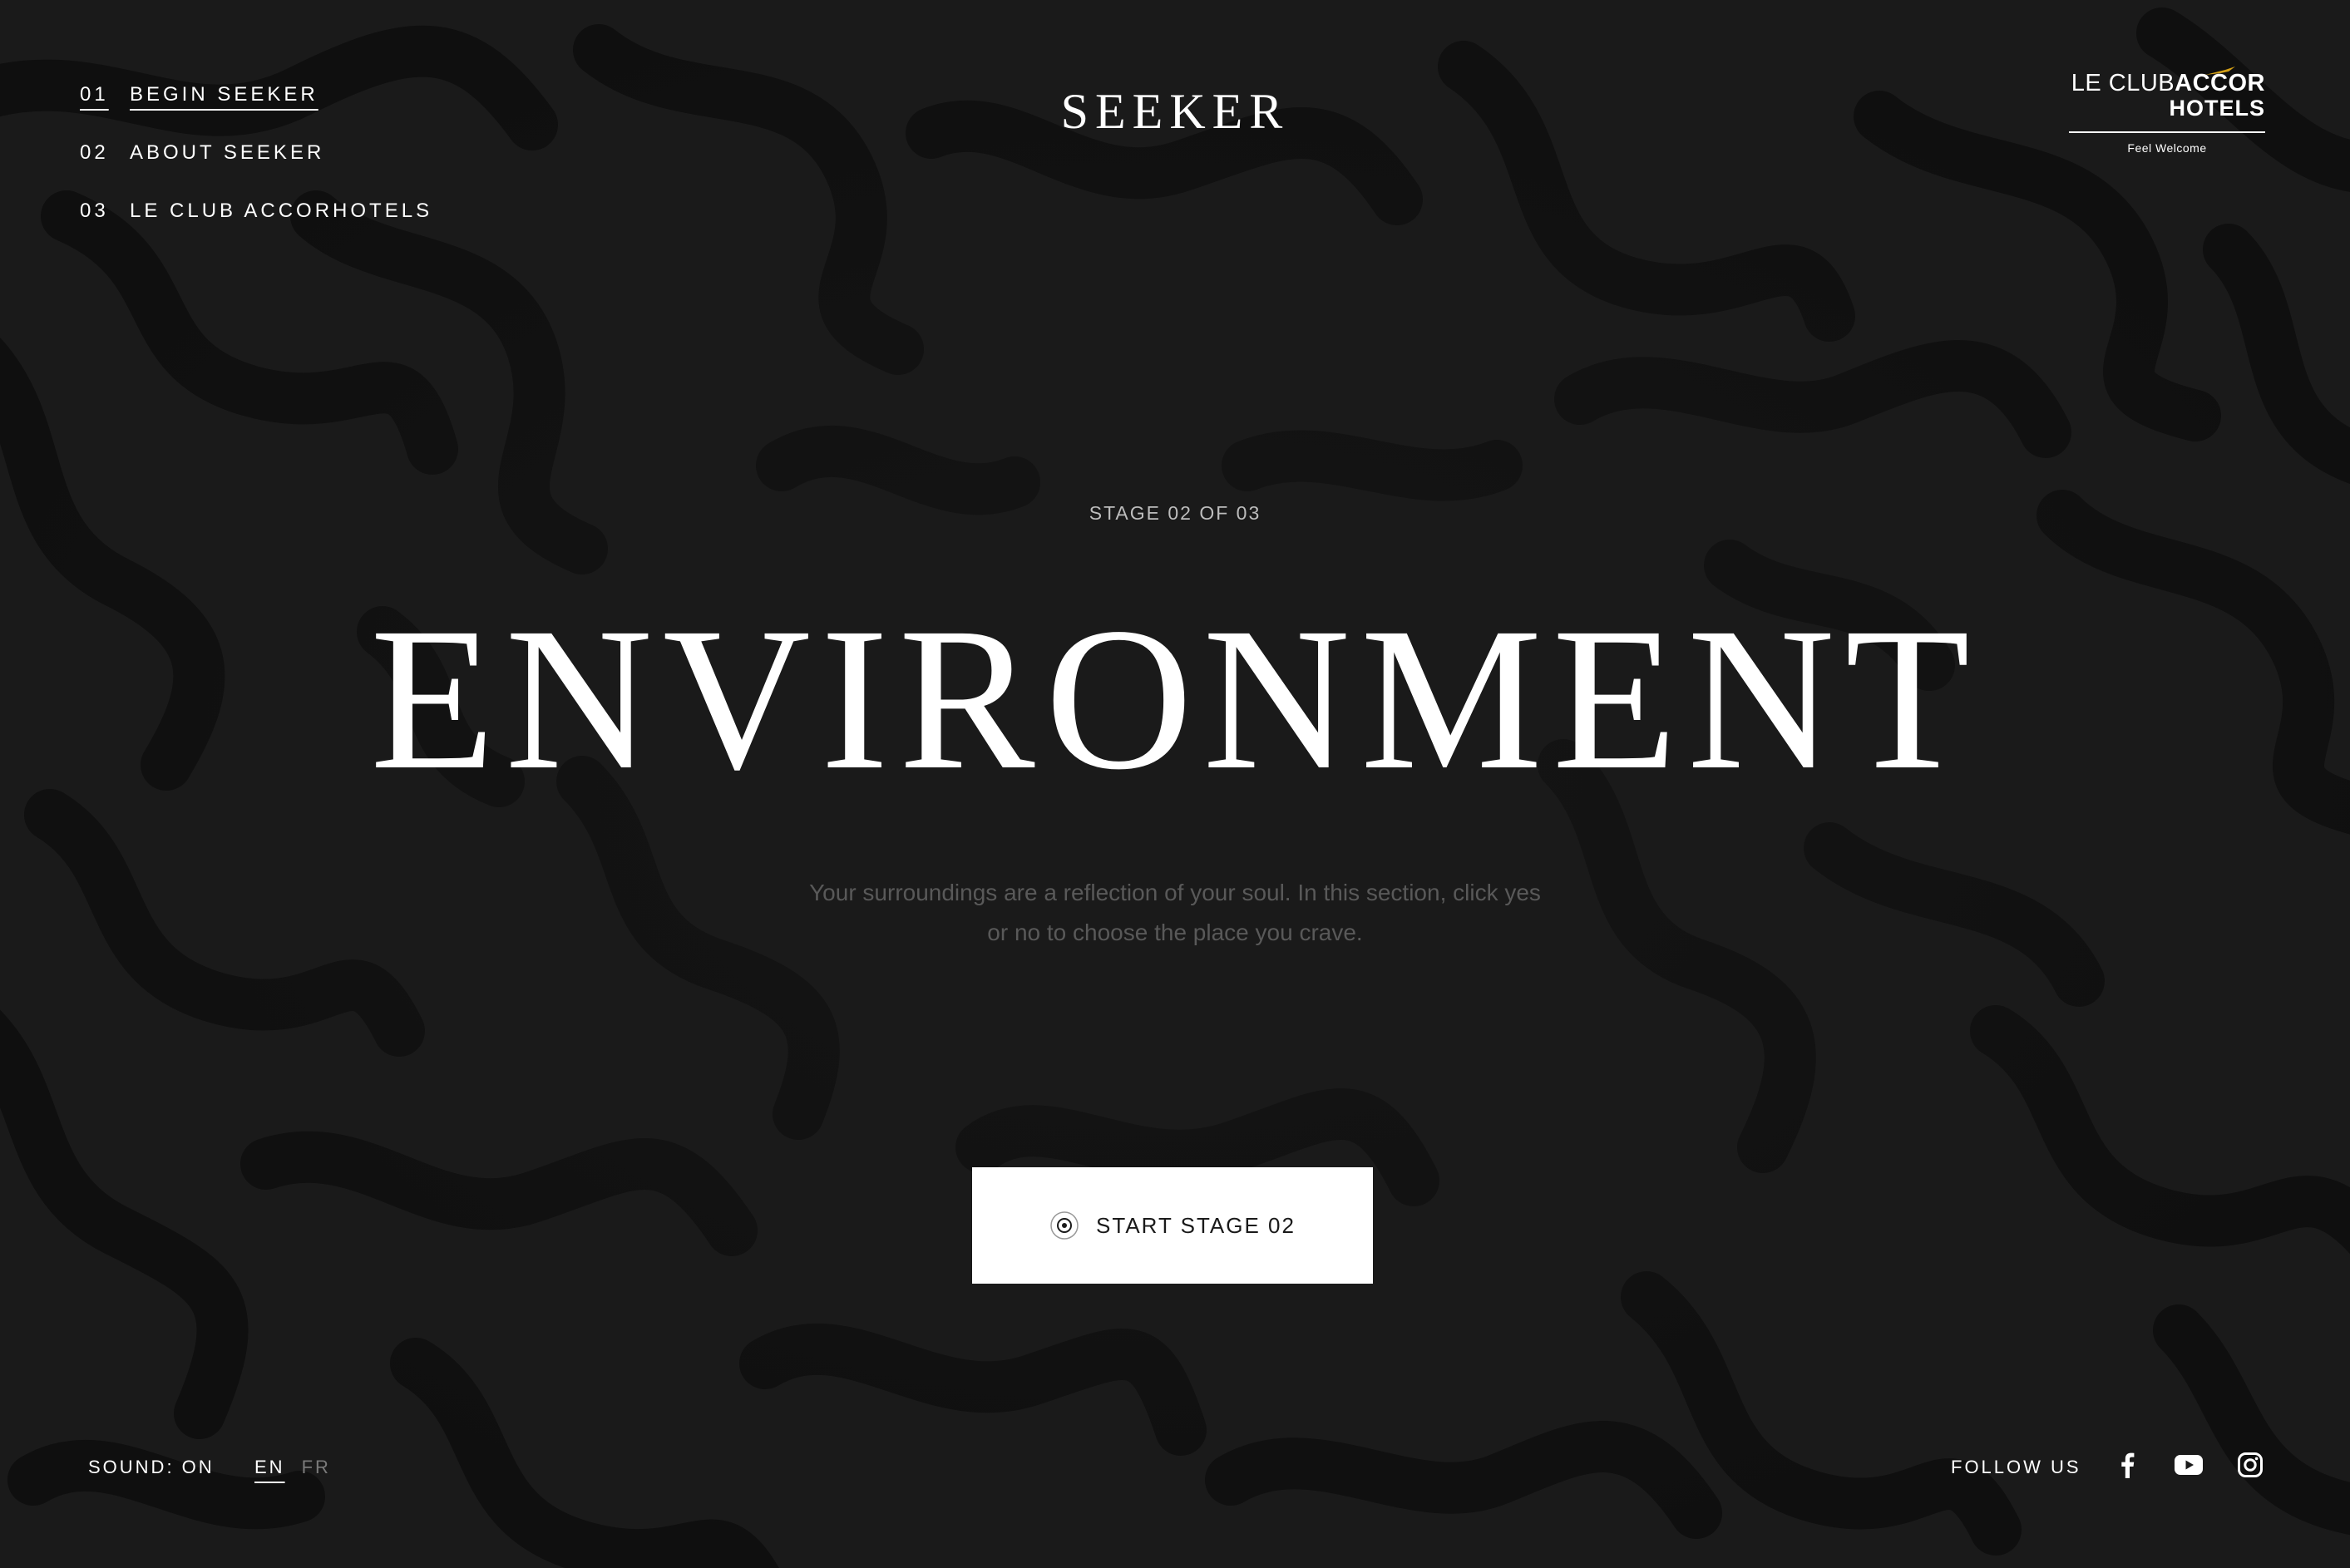 The height and width of the screenshot is (1568, 2350). What do you see at coordinates (316, 1467) in the screenshot?
I see `language-fr: FR` at bounding box center [316, 1467].